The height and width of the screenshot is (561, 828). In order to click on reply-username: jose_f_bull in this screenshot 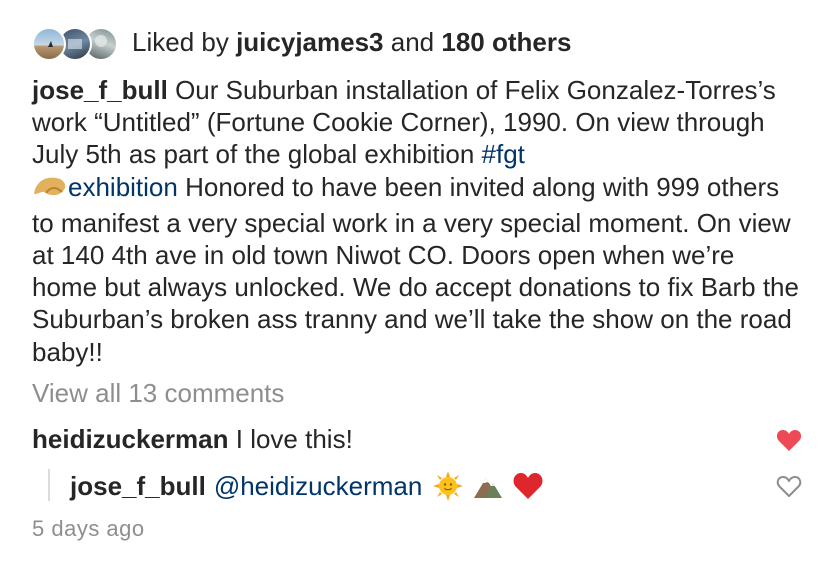, I will do `click(138, 486)`.